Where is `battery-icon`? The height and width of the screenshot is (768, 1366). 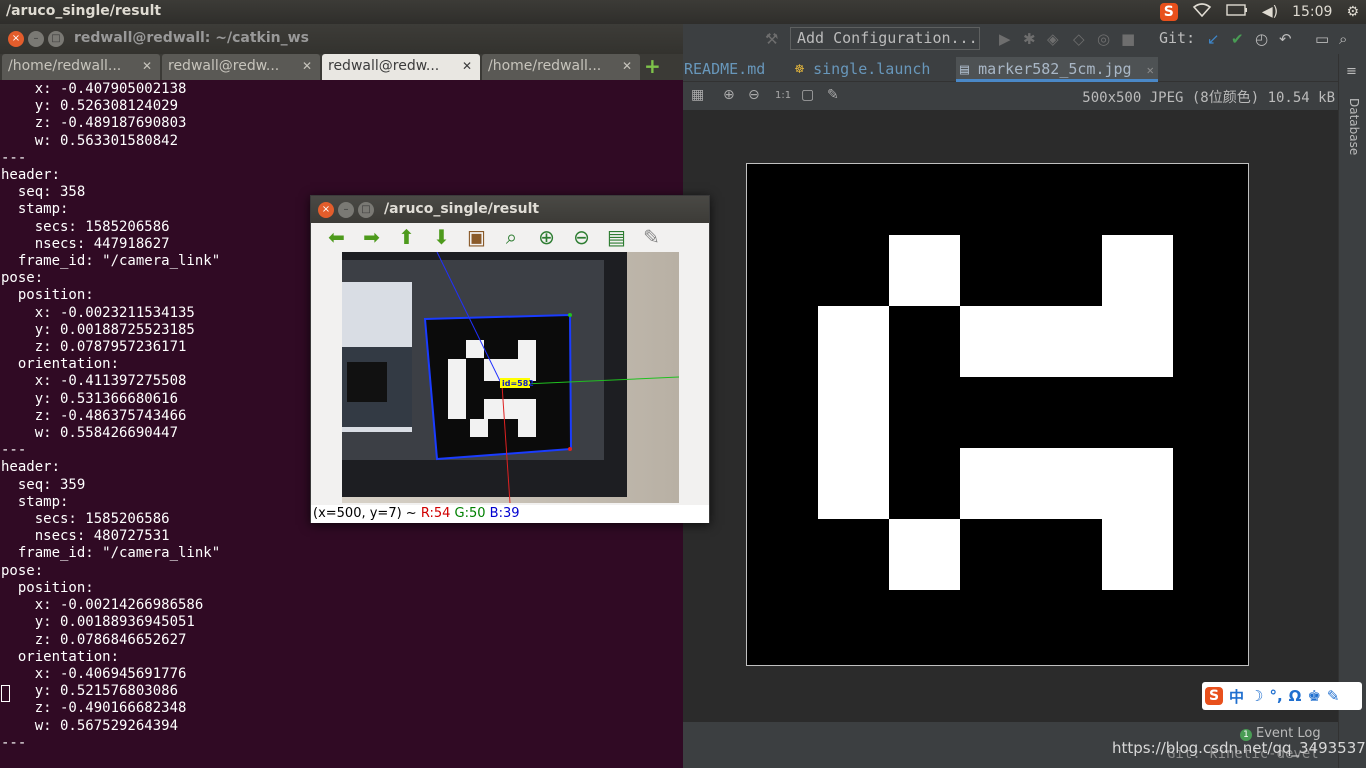 battery-icon is located at coordinates (1237, 12).